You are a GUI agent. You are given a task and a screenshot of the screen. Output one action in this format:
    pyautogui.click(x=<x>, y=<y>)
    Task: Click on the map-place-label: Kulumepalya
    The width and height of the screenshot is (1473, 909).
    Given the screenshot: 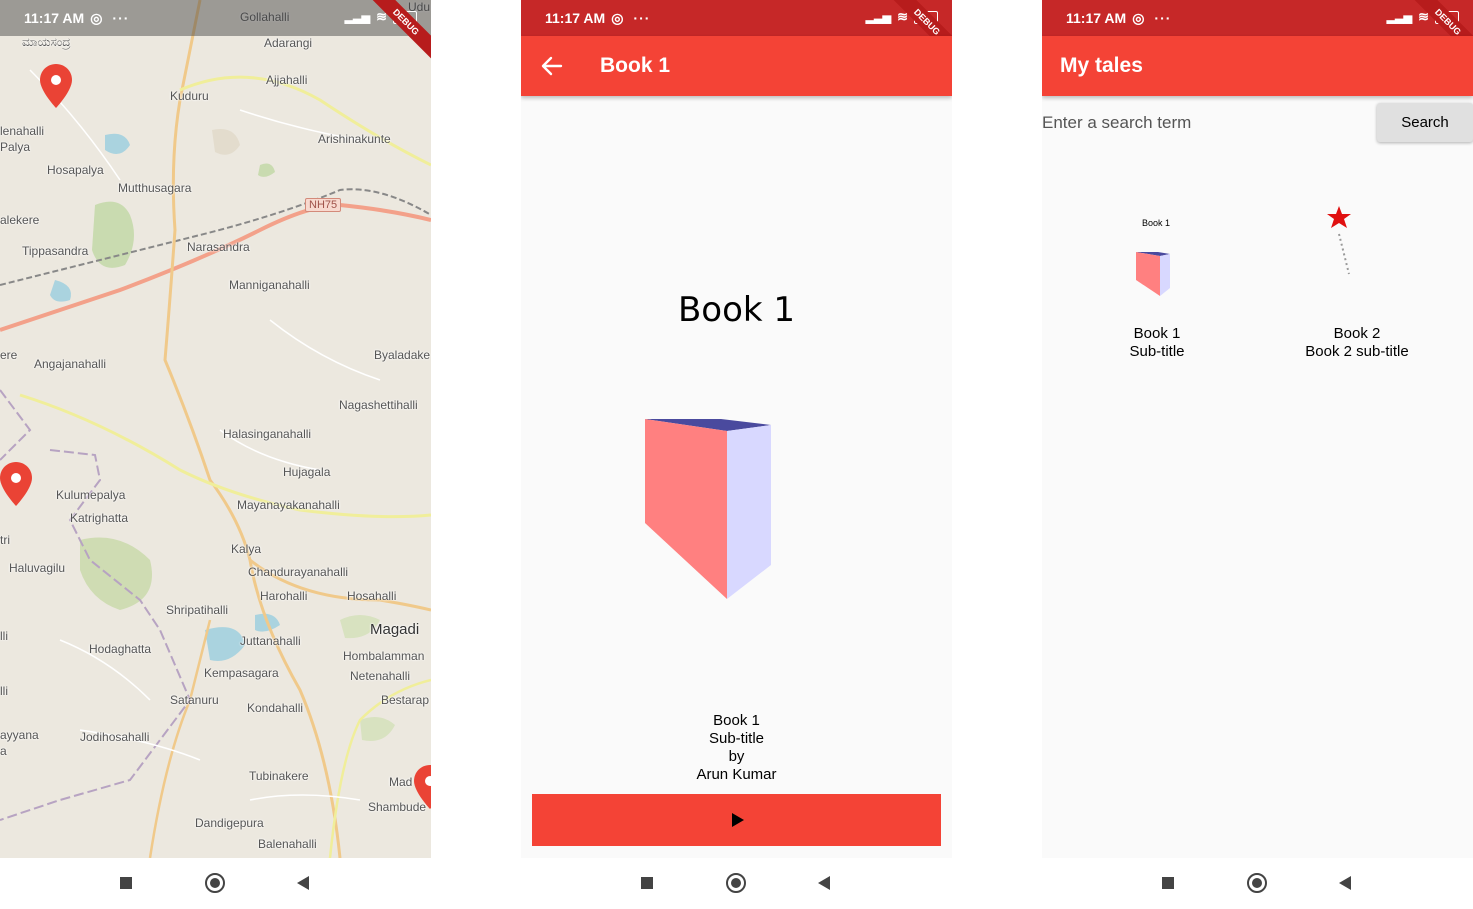 What is the action you would take?
    pyautogui.click(x=91, y=495)
    